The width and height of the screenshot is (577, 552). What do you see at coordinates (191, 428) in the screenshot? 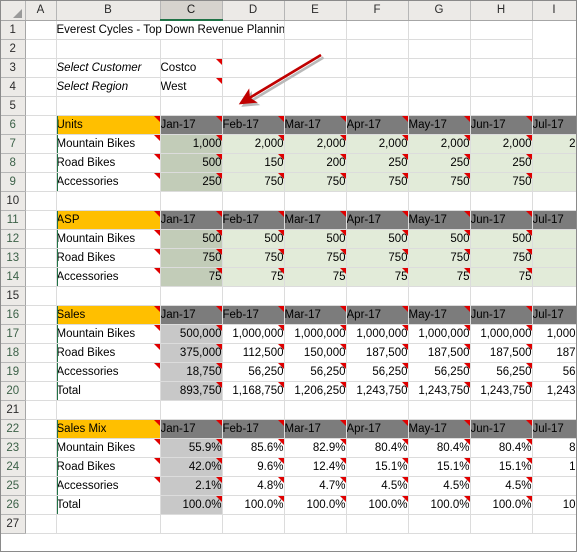
I see `month-header-mix-jan: Jan-17` at bounding box center [191, 428].